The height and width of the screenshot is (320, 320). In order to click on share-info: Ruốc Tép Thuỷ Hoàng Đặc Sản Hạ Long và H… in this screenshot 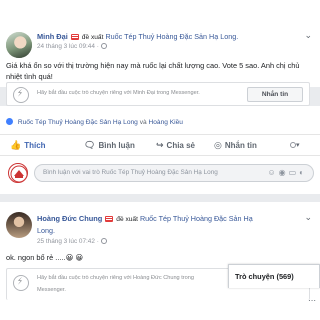, I will do `click(94, 122)`.